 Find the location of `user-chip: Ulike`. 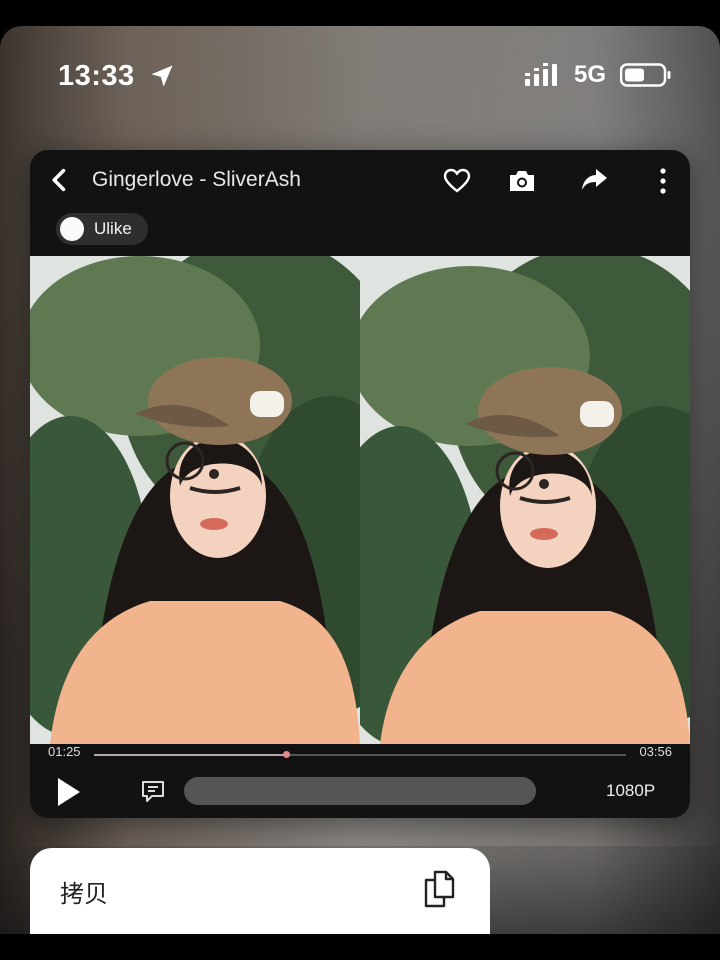

user-chip: Ulike is located at coordinates (102, 229).